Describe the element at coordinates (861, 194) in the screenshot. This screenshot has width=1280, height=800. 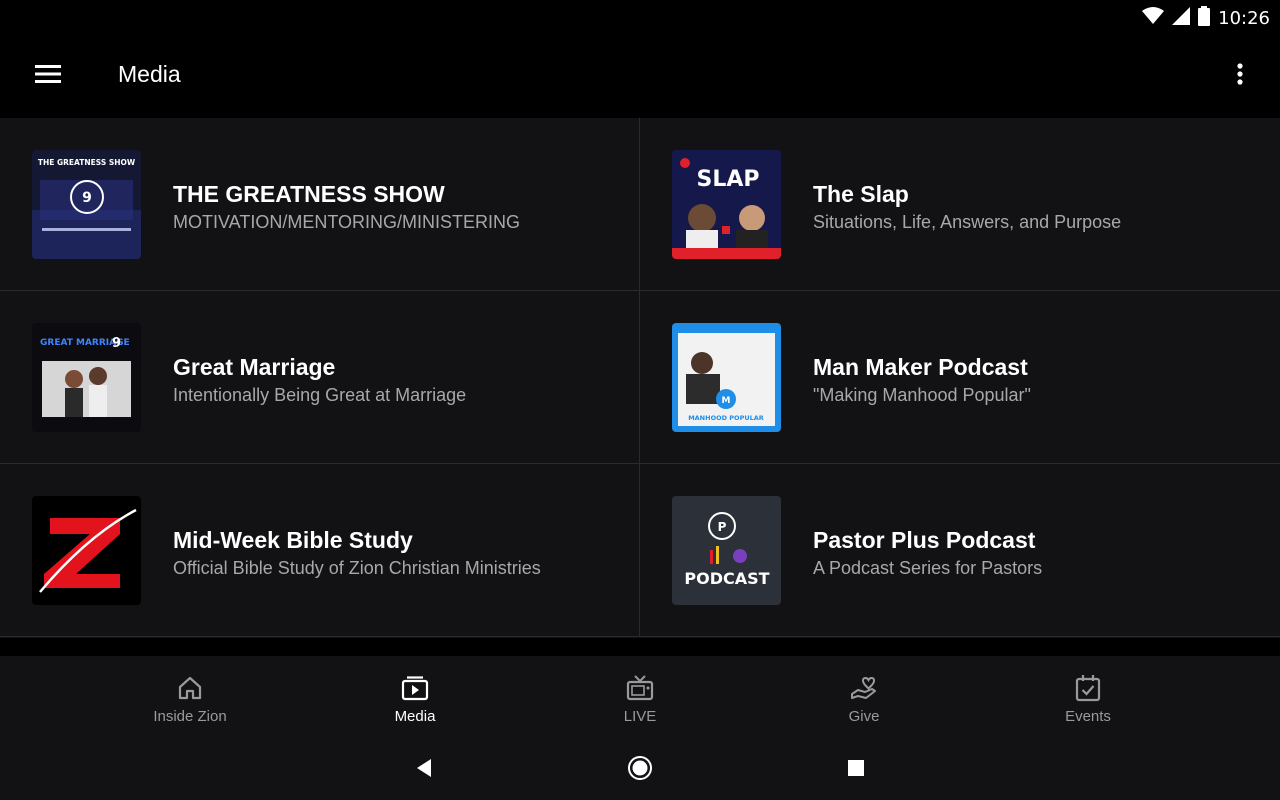
I see `media-title: The Slap` at that location.